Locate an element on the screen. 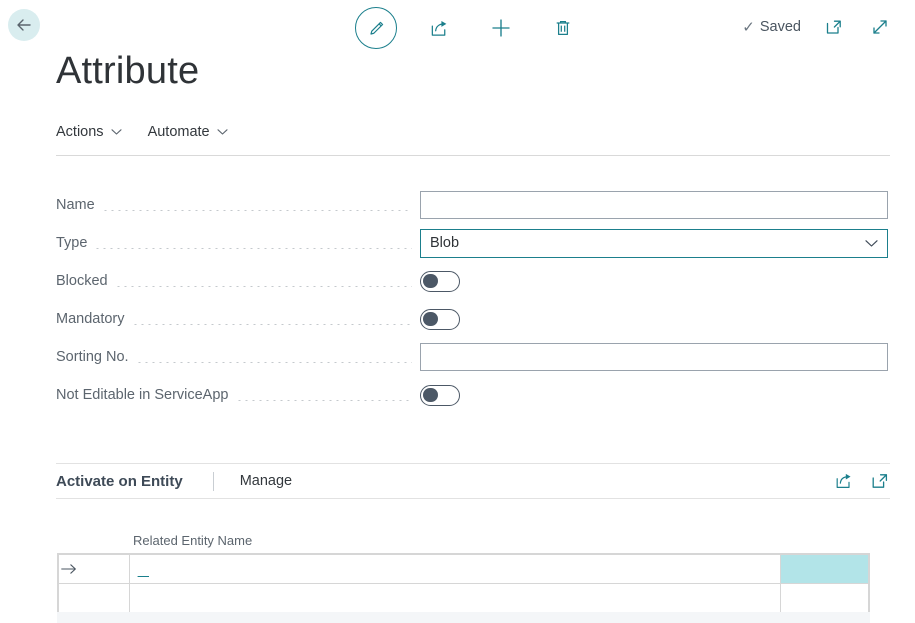  status-text: Saved is located at coordinates (780, 27).